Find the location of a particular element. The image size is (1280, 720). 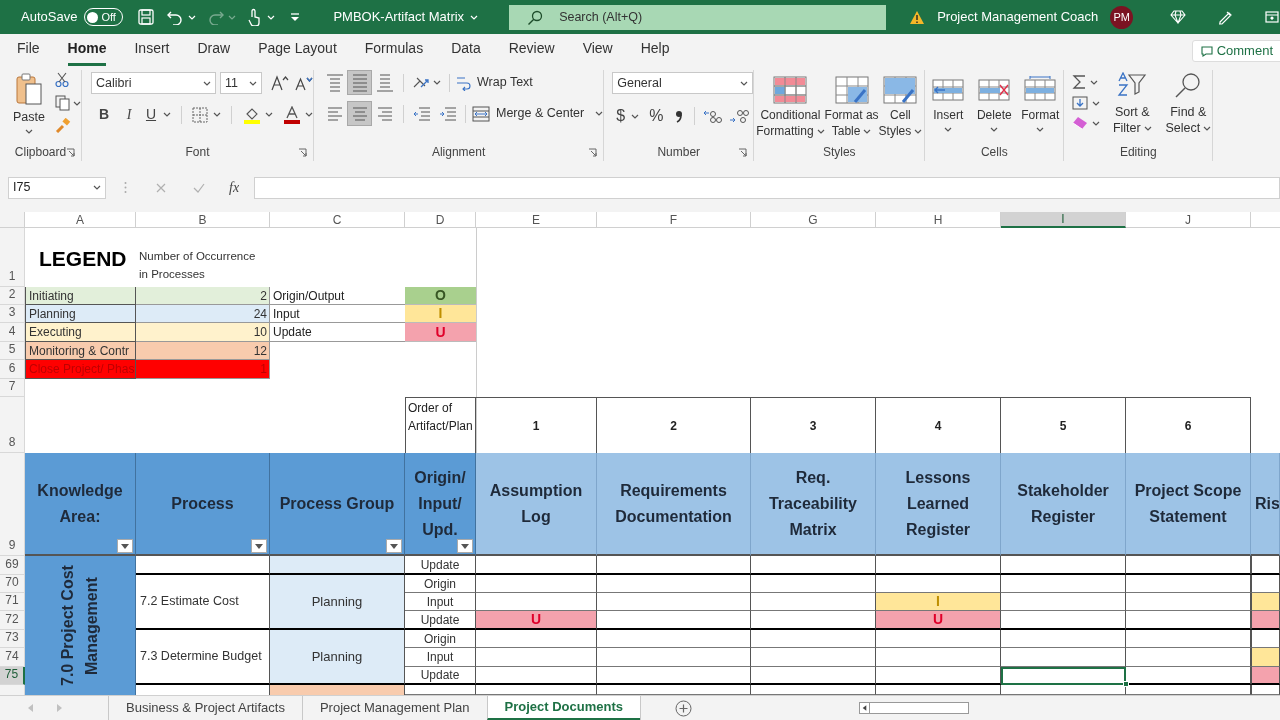

column-header: D is located at coordinates (440, 220).